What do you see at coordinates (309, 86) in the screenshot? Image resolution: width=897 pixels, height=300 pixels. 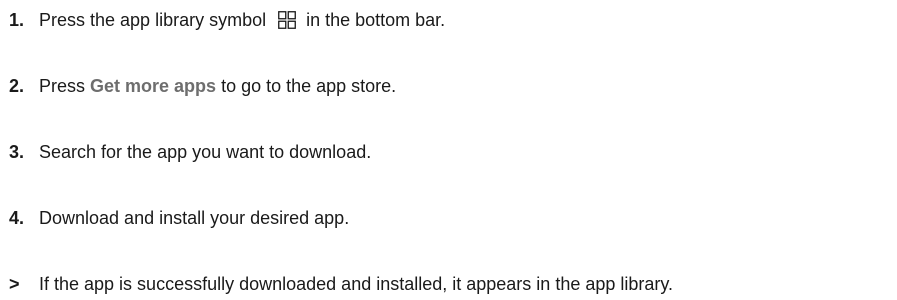 I see `step-text-after: to go to the app store.` at bounding box center [309, 86].